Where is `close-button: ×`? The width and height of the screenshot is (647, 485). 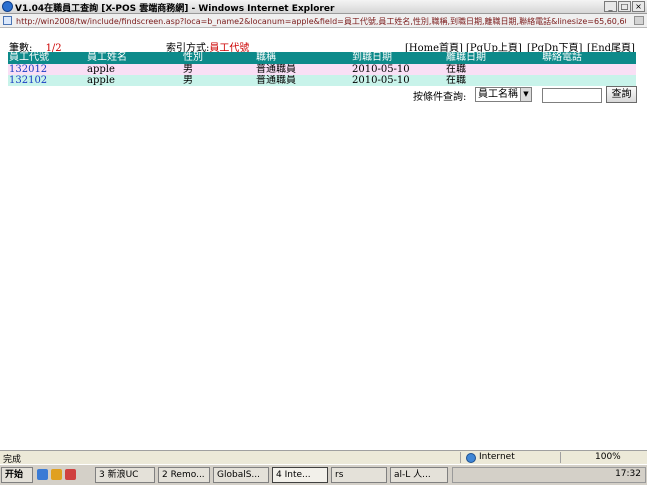 close-button: × is located at coordinates (638, 6).